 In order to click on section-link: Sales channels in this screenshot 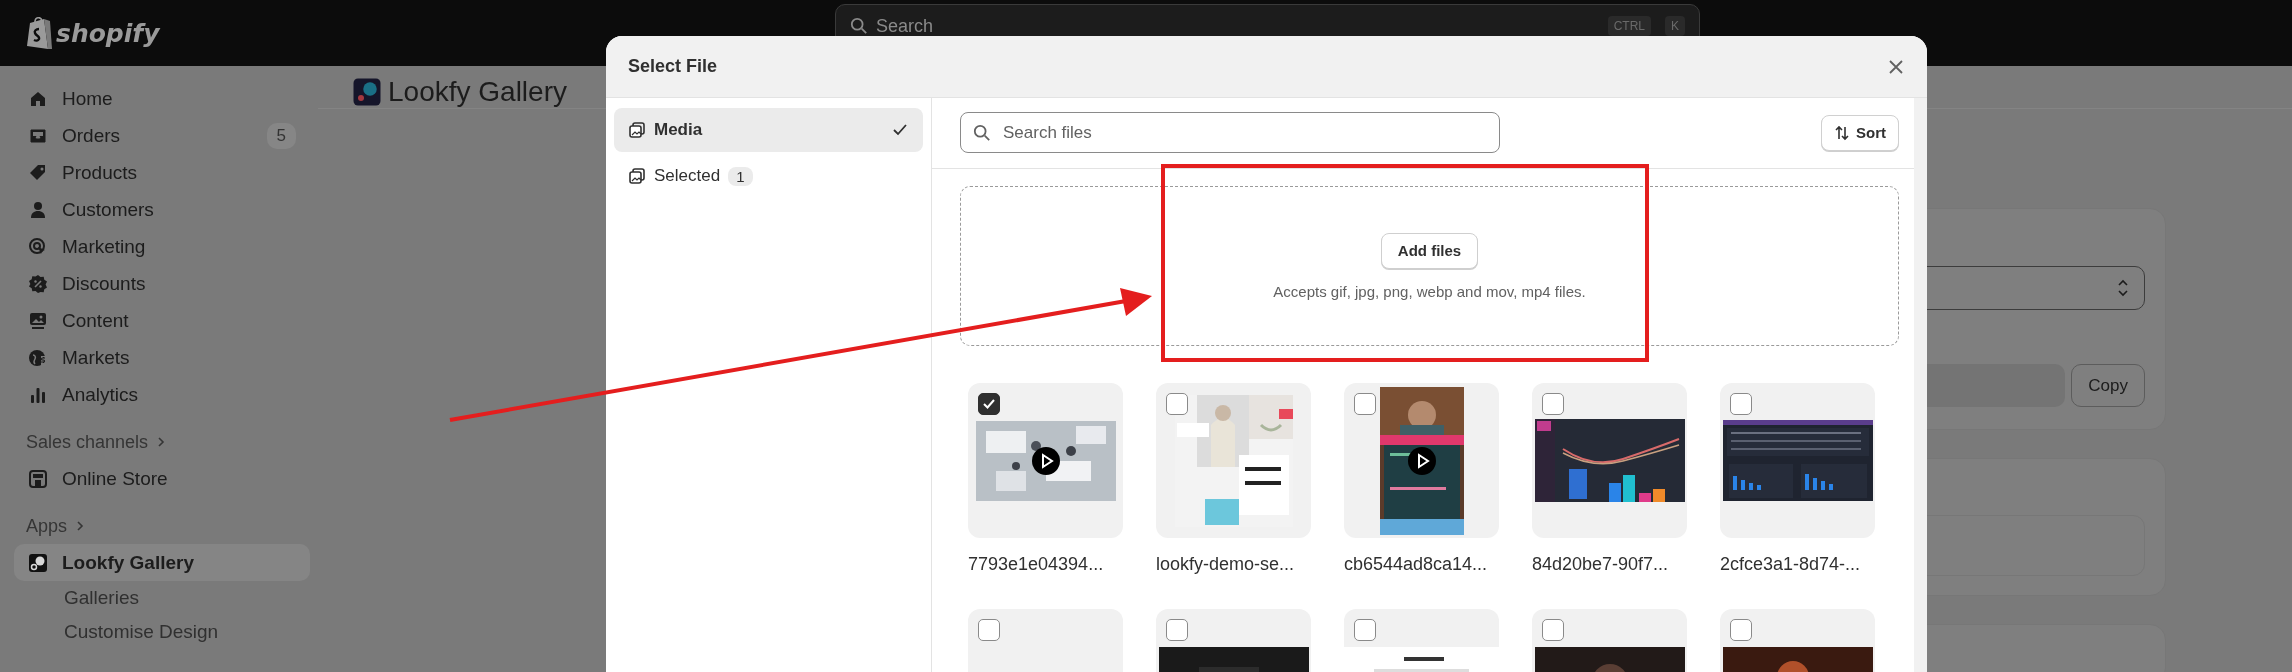, I will do `click(96, 442)`.